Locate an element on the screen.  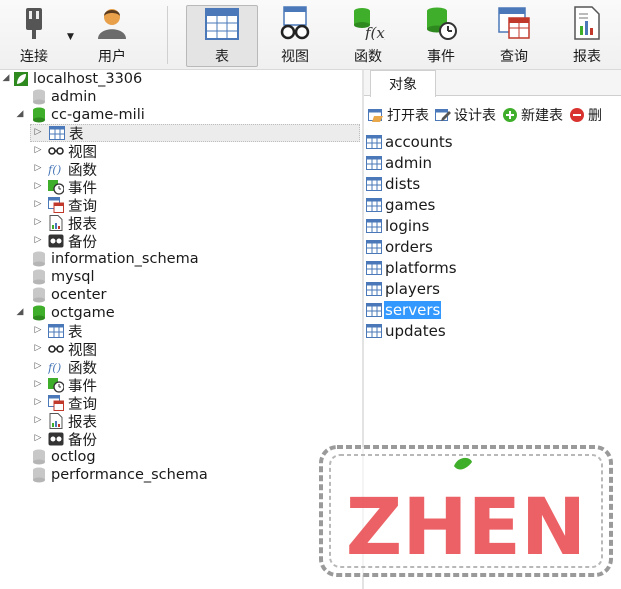
table-name: updates is located at coordinates (415, 330).